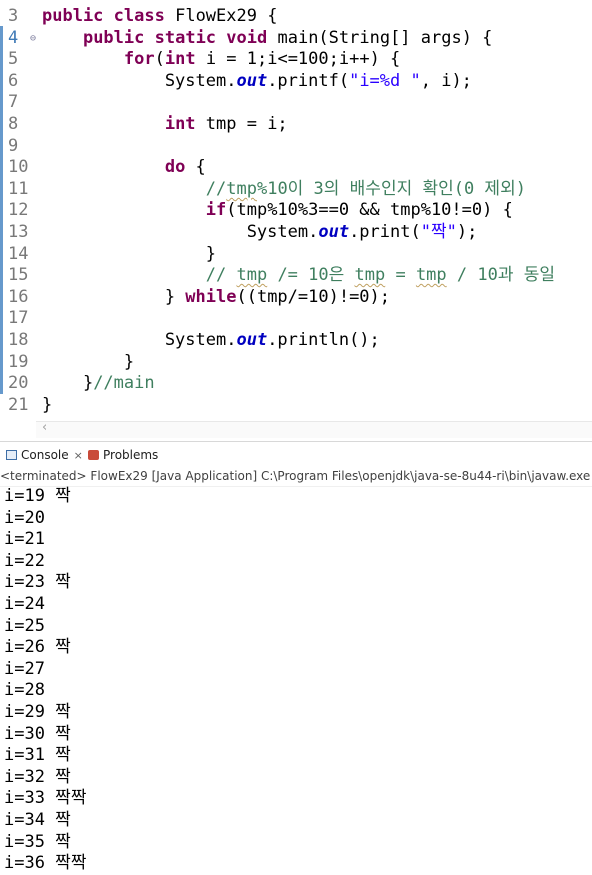 The image size is (592, 875). I want to click on output-line: i=22, so click(24, 560).